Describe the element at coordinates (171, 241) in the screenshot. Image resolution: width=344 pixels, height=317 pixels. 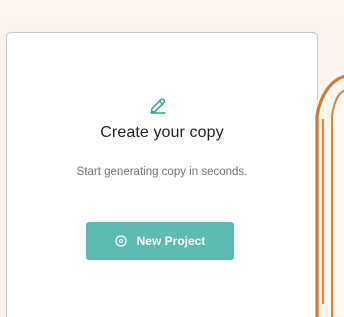
I see `new-project-label: New Project` at that location.